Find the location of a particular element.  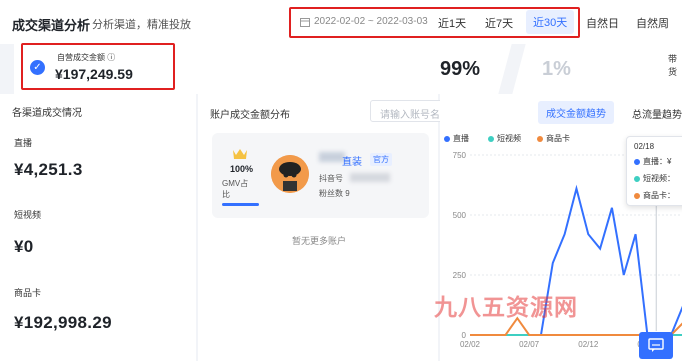

range-30-days: 近30天 is located at coordinates (550, 22).